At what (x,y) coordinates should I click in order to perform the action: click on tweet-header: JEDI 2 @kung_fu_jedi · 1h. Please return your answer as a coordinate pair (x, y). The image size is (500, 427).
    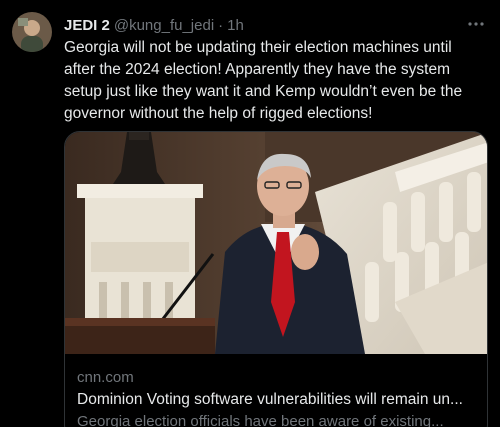
    Looking at the image, I should click on (276, 25).